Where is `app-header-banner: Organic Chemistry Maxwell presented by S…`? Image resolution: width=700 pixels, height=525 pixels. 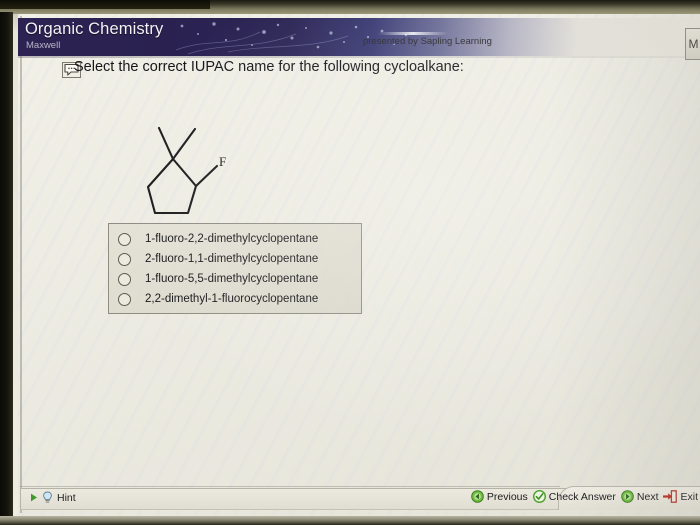 app-header-banner: Organic Chemistry Maxwell presented by S… is located at coordinates (359, 37).